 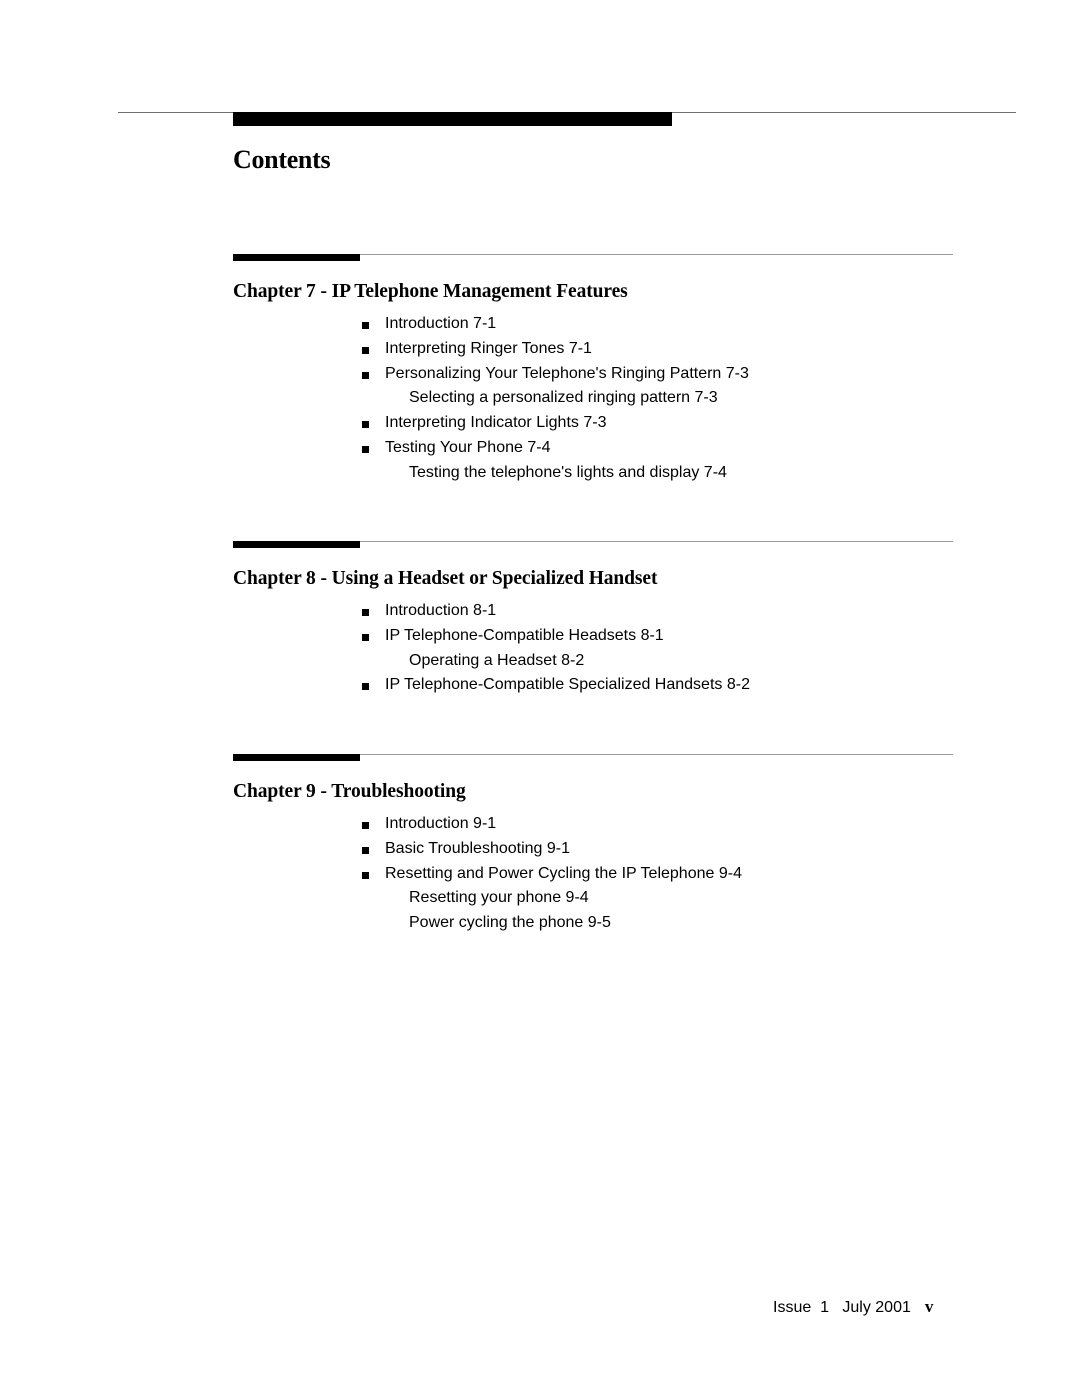 What do you see at coordinates (488, 348) in the screenshot?
I see `toc-entry-text: Interpreting Ringer Tones 7-1` at bounding box center [488, 348].